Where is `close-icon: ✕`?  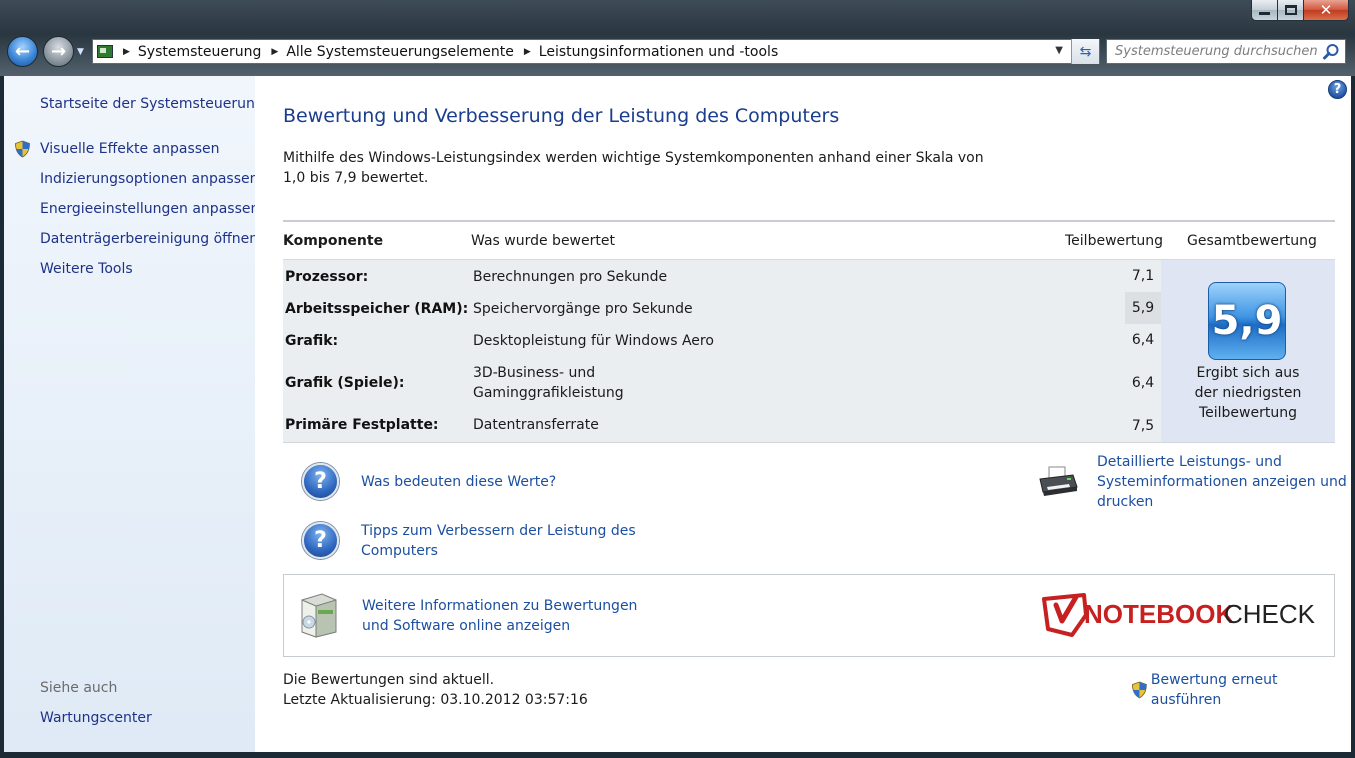
close-icon: ✕ is located at coordinates (1326, 9).